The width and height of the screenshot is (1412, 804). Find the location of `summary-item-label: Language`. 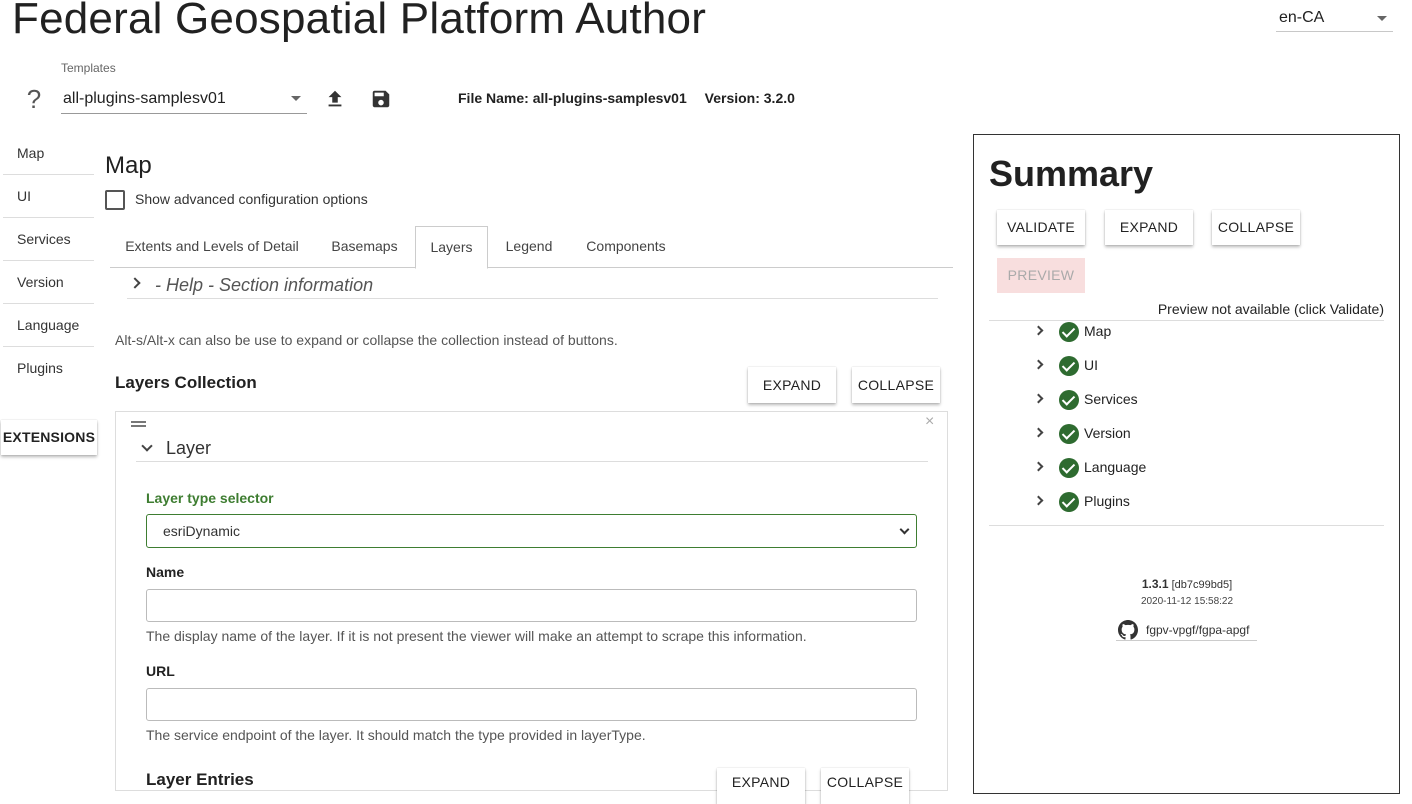

summary-item-label: Language is located at coordinates (1115, 467).